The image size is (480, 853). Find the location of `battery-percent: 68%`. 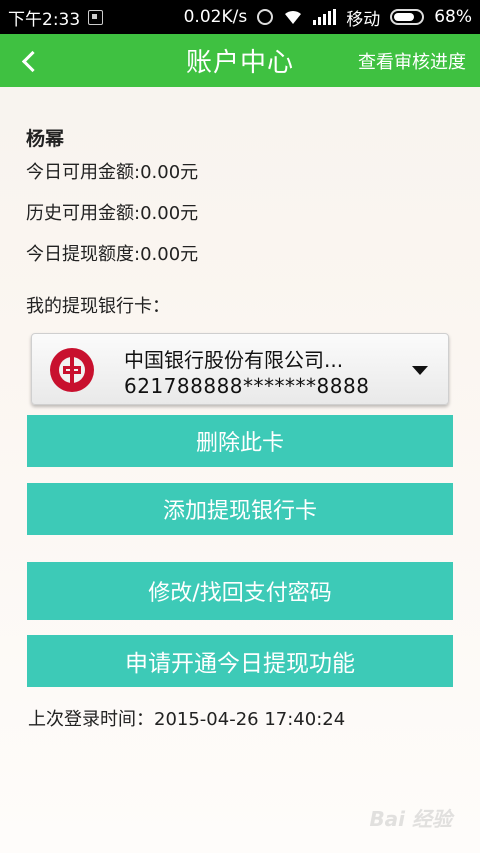

battery-percent: 68% is located at coordinates (453, 17).